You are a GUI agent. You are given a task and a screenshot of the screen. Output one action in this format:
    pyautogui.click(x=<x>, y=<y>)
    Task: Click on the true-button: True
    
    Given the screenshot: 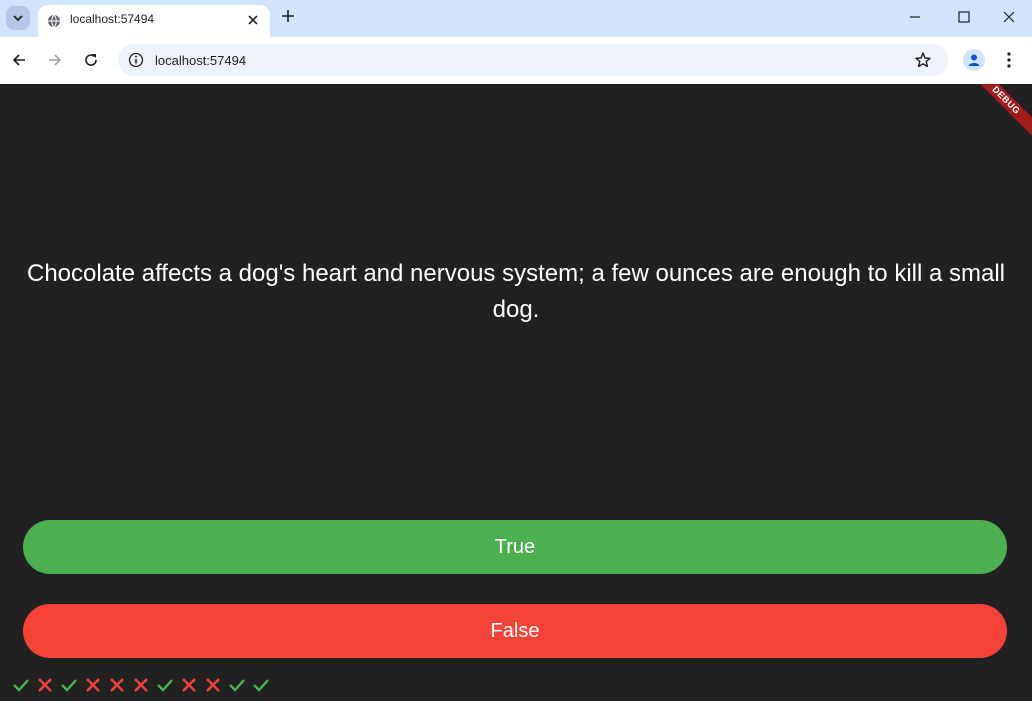 What is the action you would take?
    pyautogui.click(x=515, y=547)
    